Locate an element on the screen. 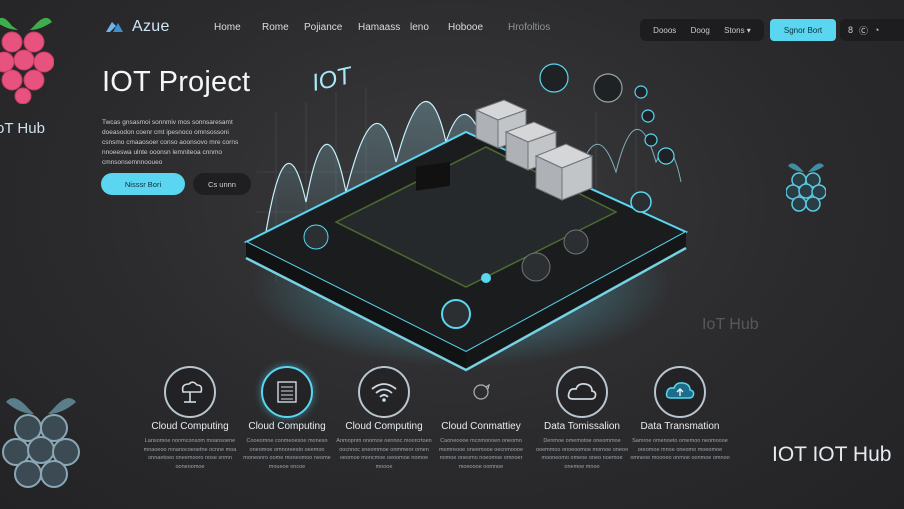 The image size is (904, 509). feature-title: Data Transmation is located at coordinates (680, 426).